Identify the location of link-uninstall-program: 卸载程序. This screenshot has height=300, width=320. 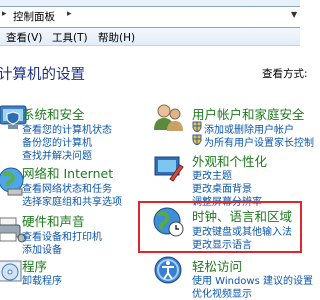
(42, 279).